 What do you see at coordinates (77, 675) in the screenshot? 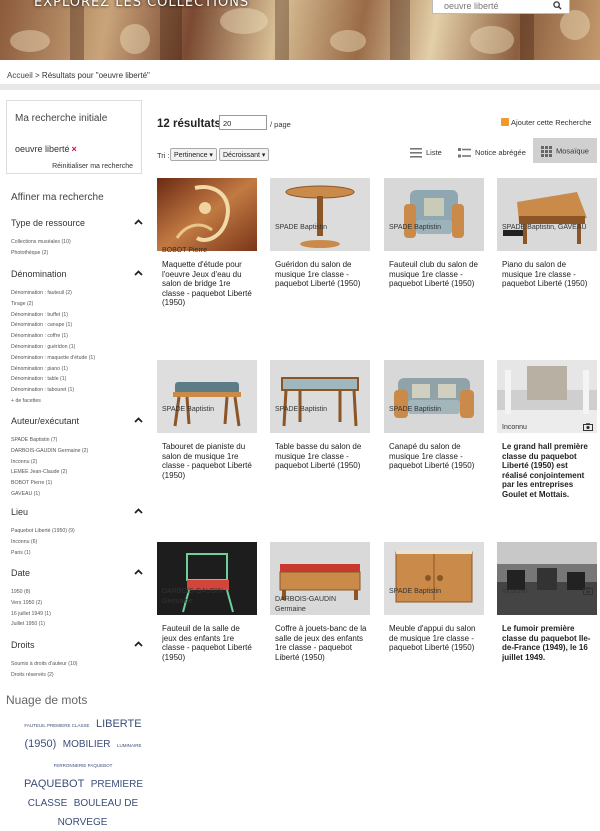
I see `facet-option: Droits réservés (2)` at bounding box center [77, 675].